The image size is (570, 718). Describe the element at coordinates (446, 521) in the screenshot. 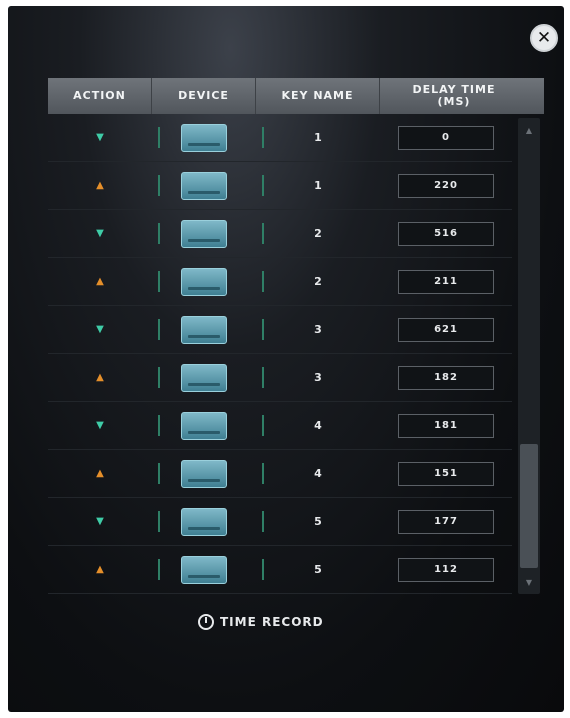

I see `delay-input: 177` at that location.